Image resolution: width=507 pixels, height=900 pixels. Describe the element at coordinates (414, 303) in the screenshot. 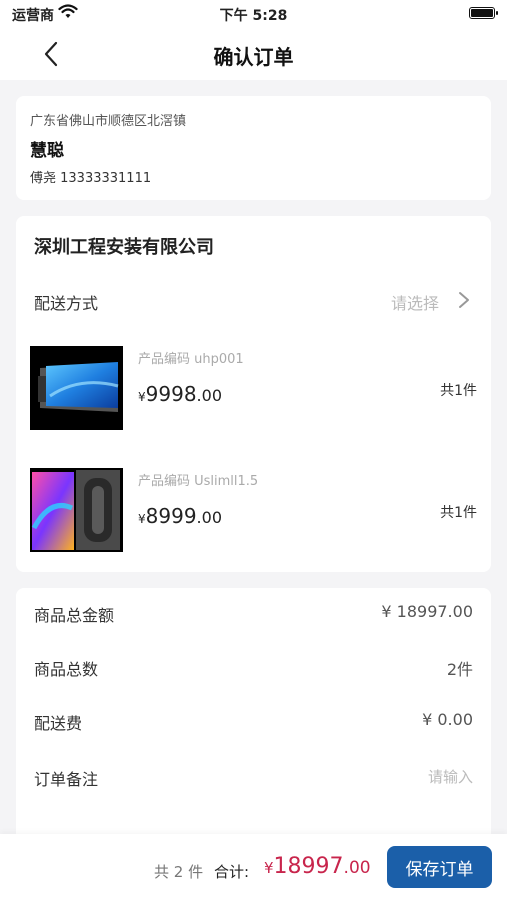

I see `shipping-method-placeholder: 请选择` at that location.